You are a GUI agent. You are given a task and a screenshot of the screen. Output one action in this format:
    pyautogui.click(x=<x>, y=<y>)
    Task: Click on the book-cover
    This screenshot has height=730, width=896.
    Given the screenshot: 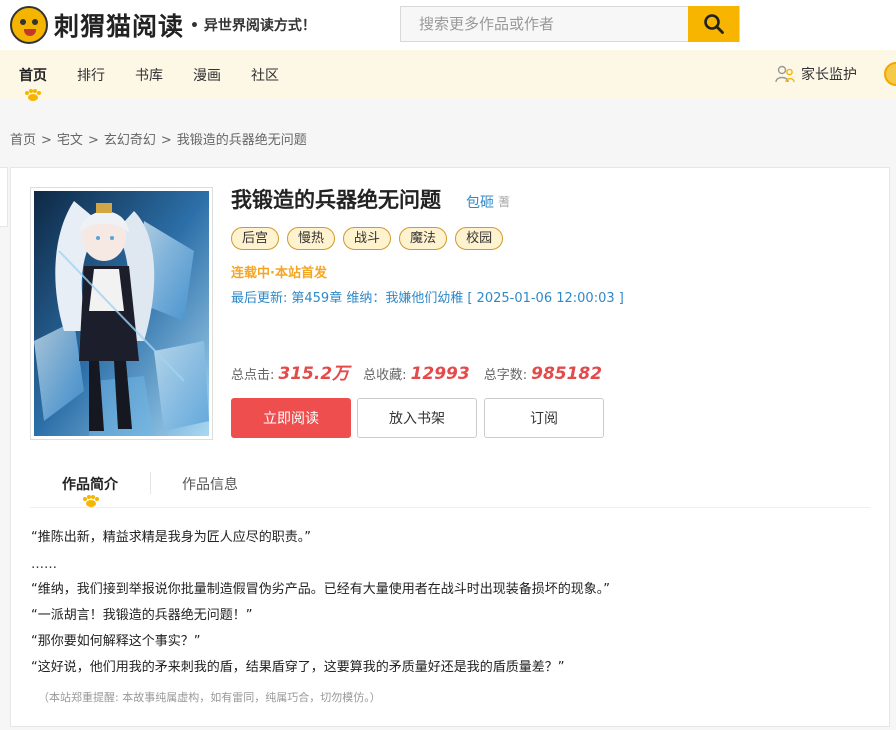 What is the action you would take?
    pyautogui.click(x=121, y=313)
    